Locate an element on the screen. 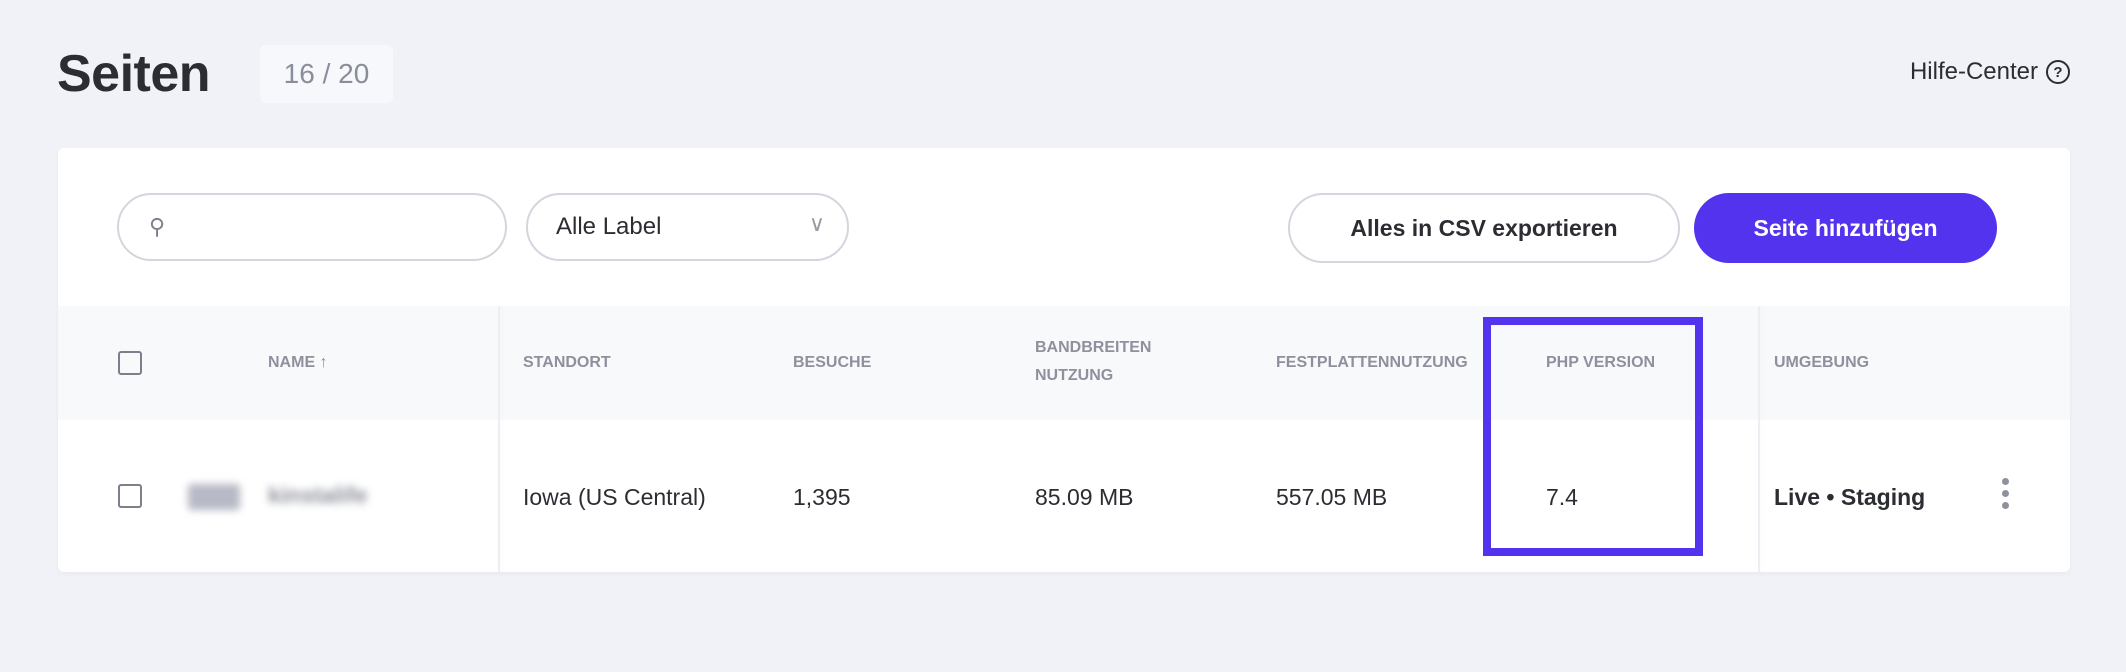  help-center-label: Hilfe-Center is located at coordinates (1973, 71).